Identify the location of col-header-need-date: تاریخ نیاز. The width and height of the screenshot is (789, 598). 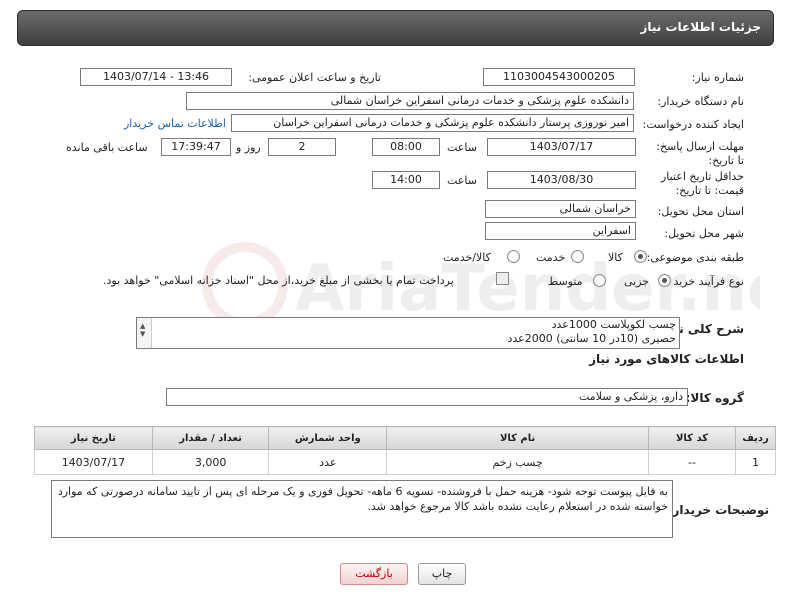
(93, 438).